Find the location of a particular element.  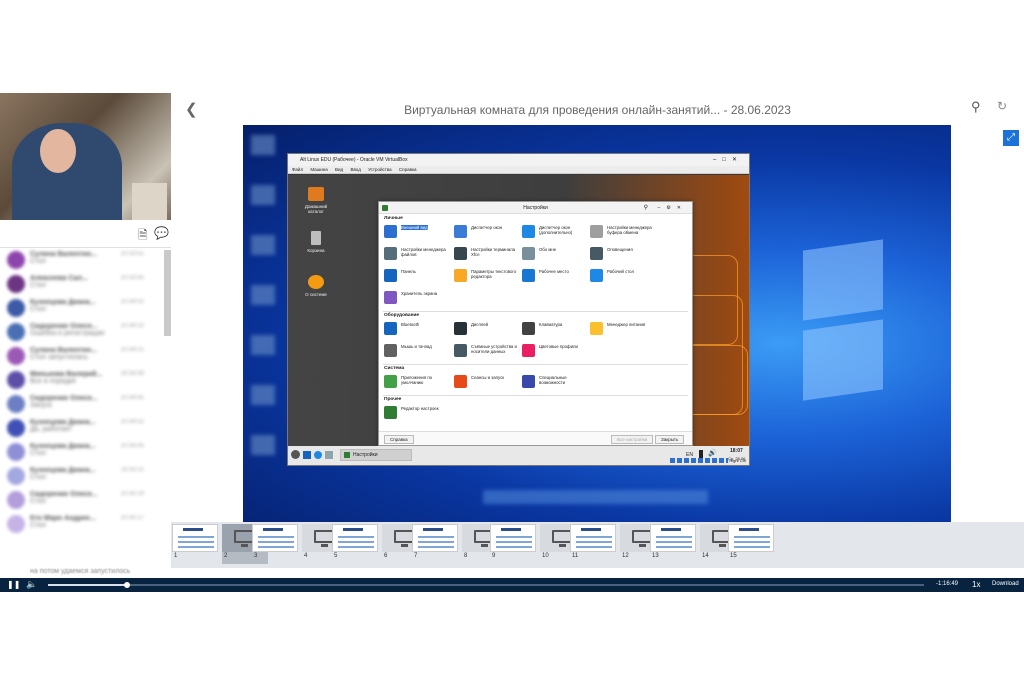

menu-devices: Устройства is located at coordinates (380, 169).